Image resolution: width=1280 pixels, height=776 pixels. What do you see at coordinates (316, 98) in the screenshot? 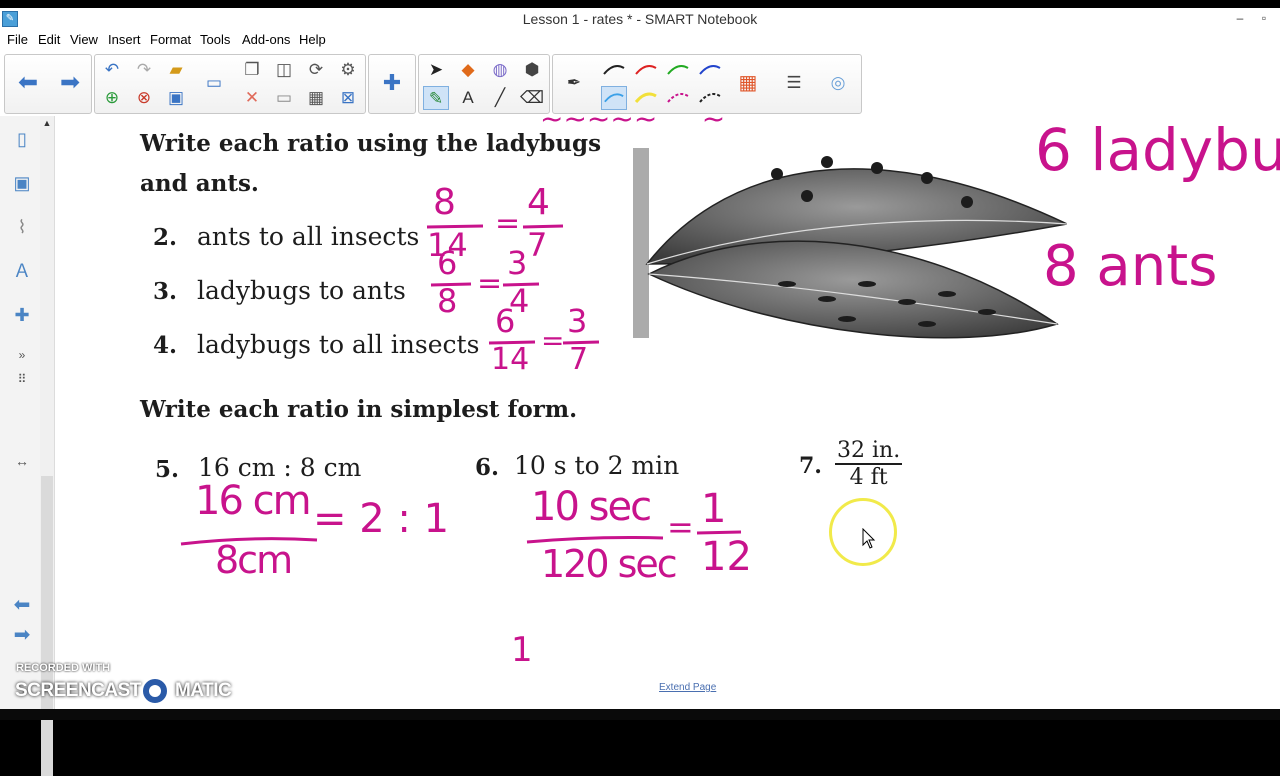
I see `table-icon: ▦` at bounding box center [316, 98].